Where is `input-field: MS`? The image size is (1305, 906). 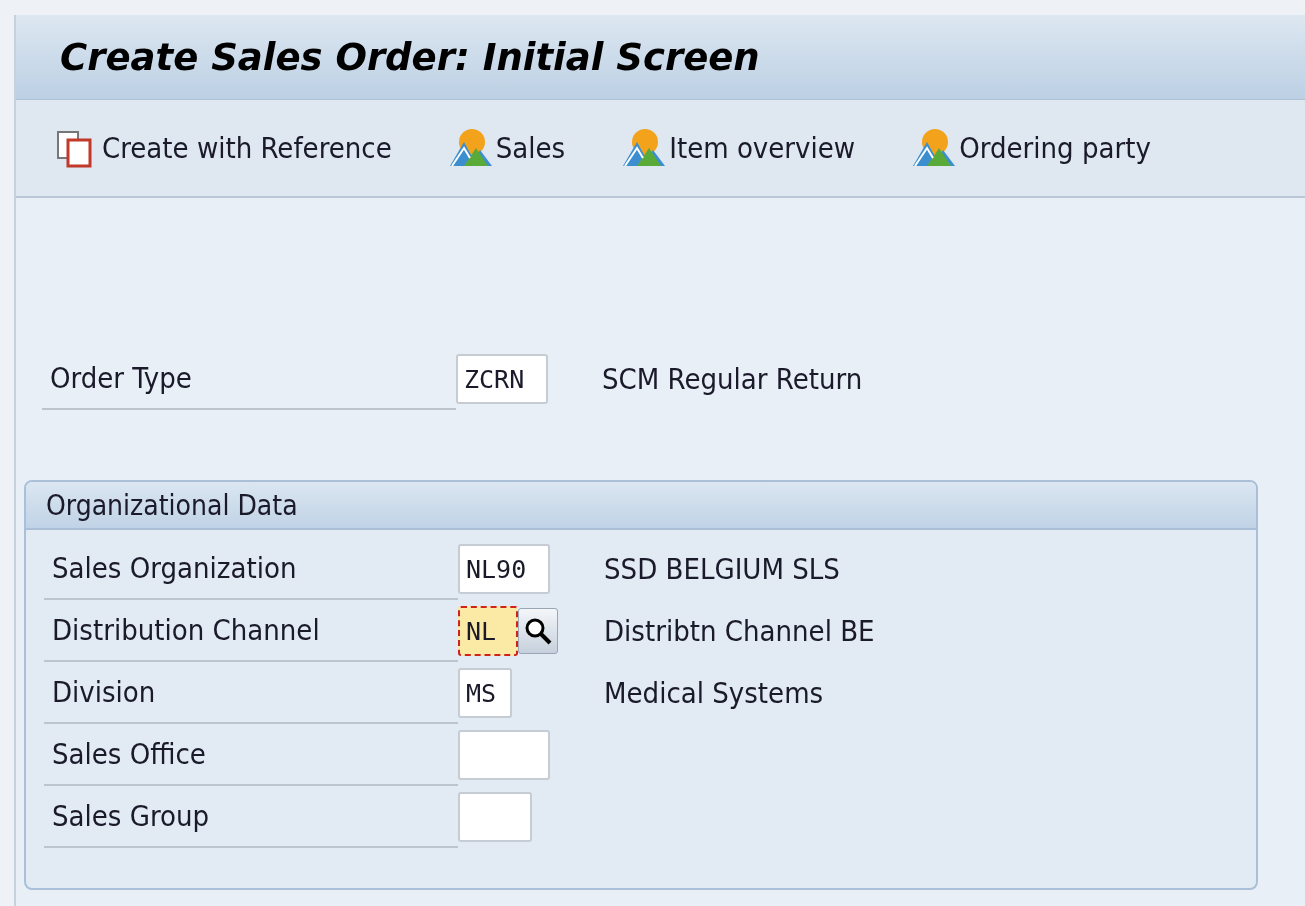
input-field: MS is located at coordinates (485, 693).